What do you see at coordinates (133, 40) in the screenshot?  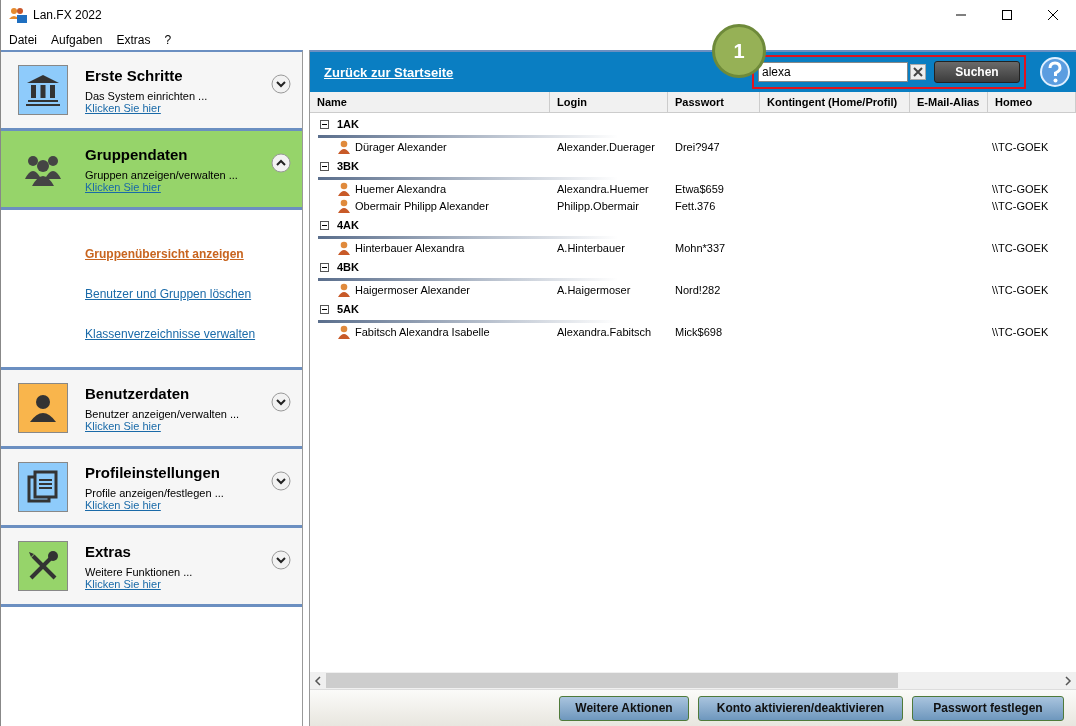 I see `menu-item: Extras` at bounding box center [133, 40].